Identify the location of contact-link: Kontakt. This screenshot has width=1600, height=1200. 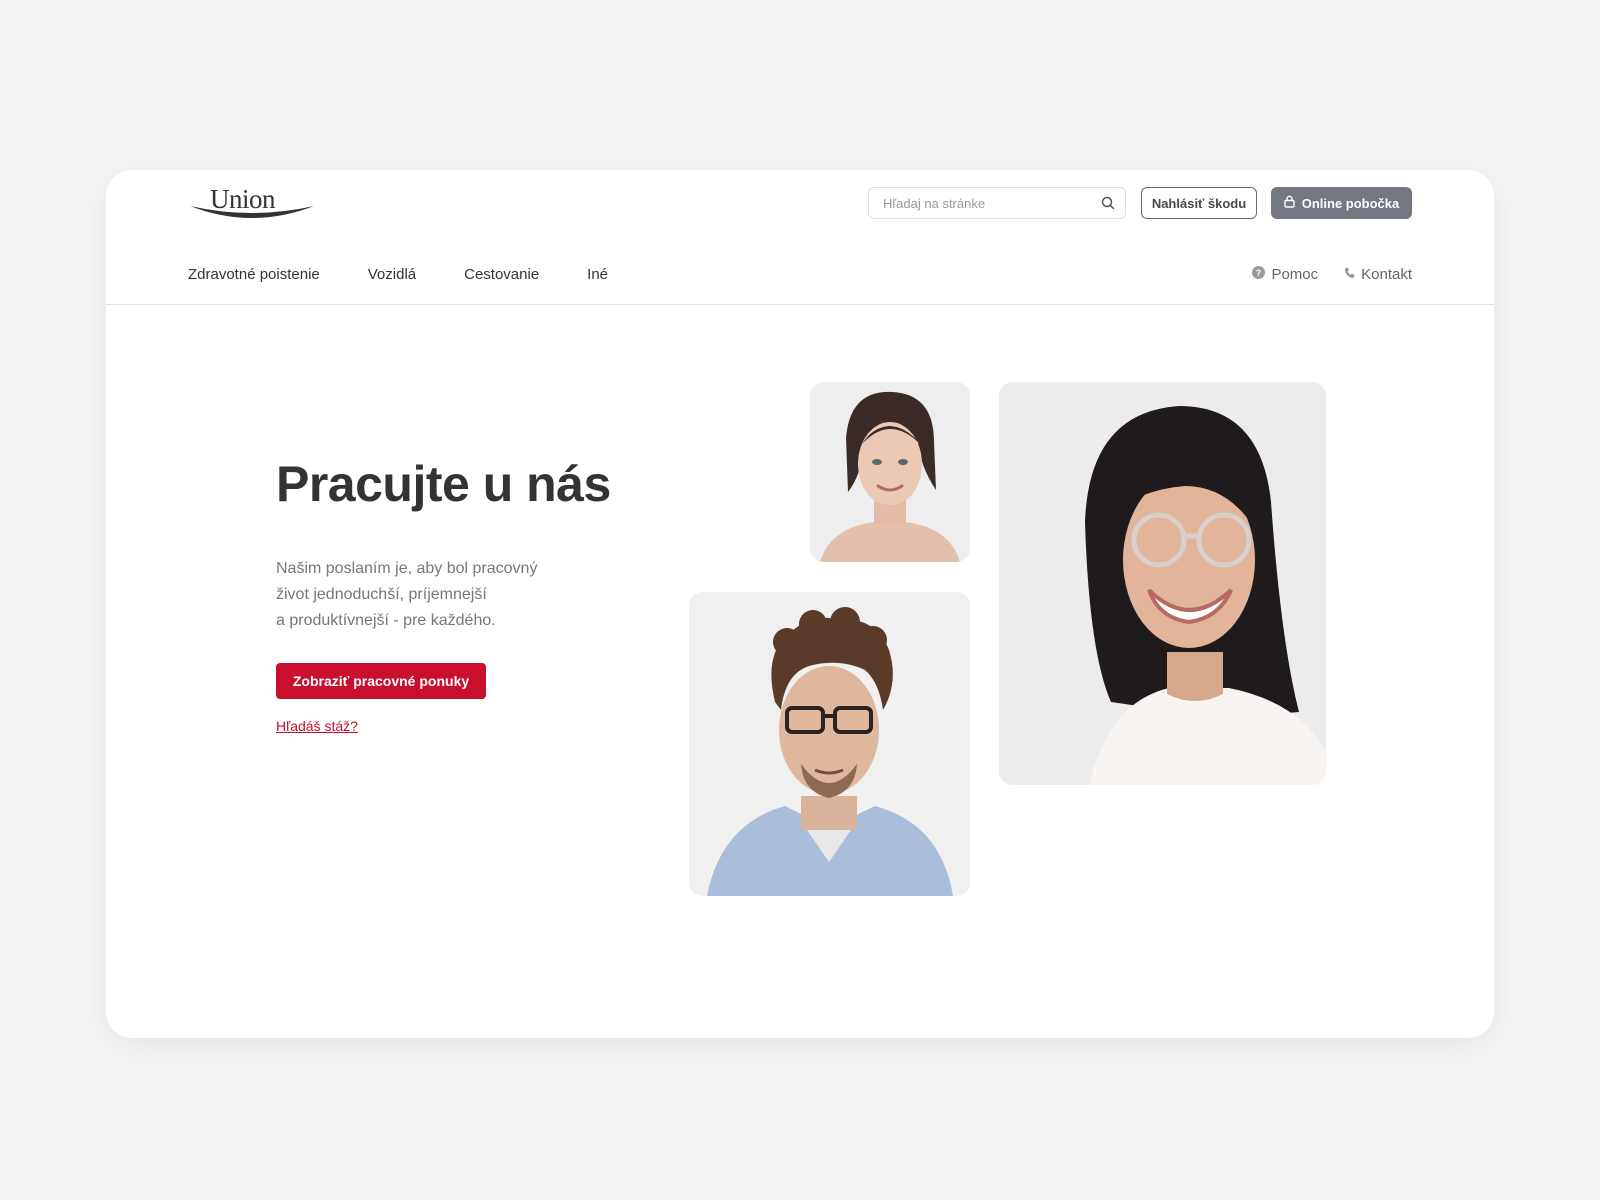
(1378, 274).